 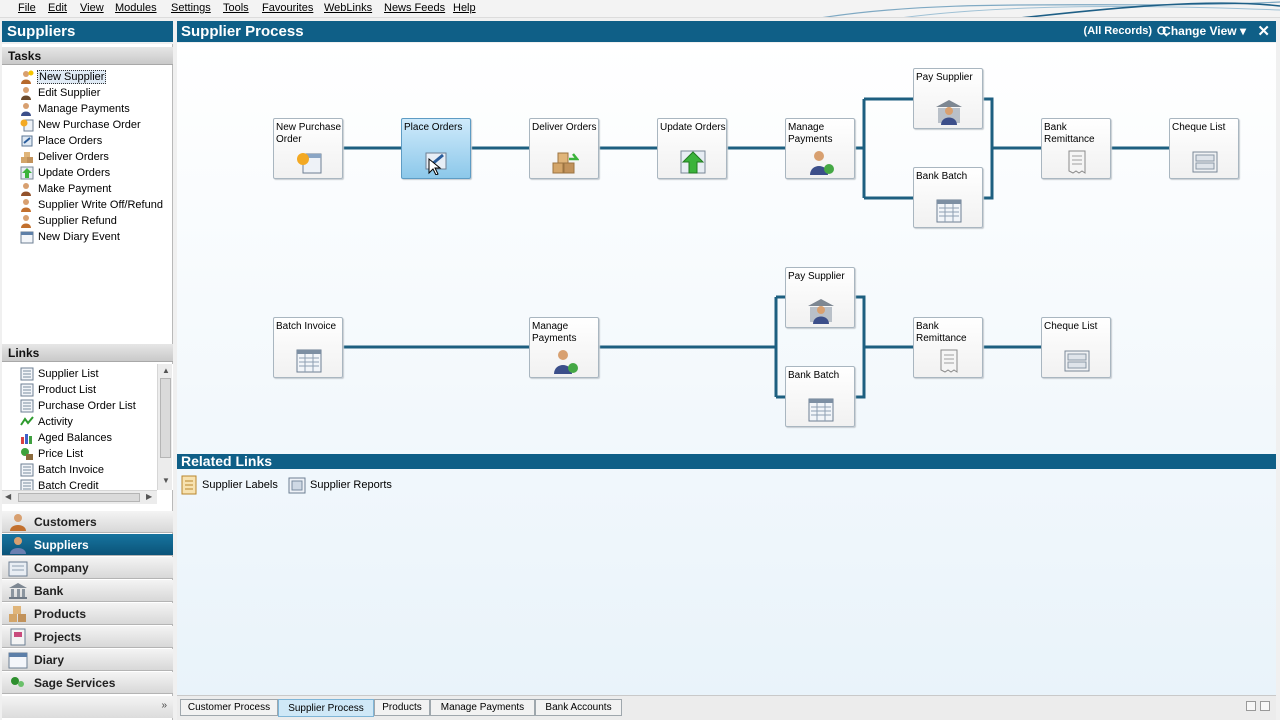 I want to click on task-new-purchase-order: New Purchase Order, so click(x=95, y=125).